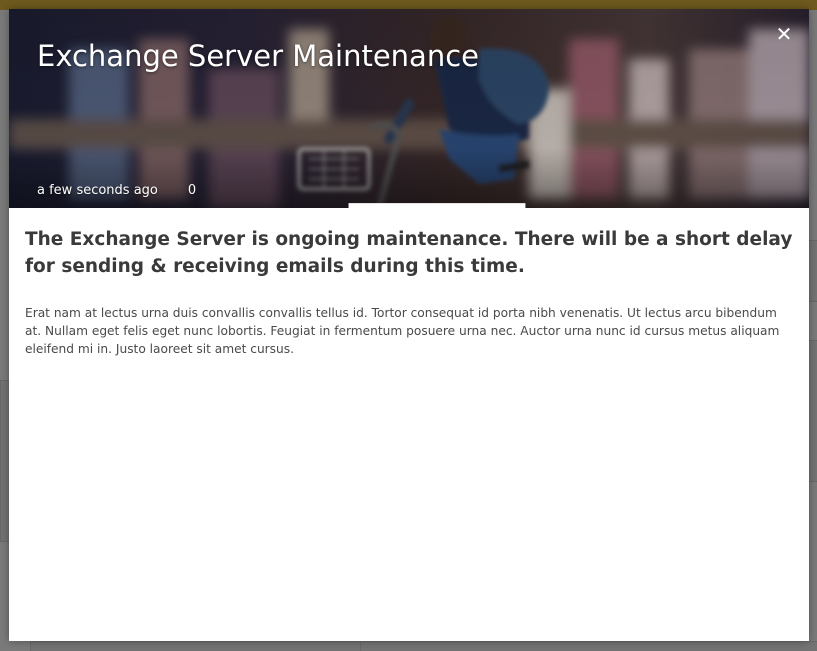 The width and height of the screenshot is (817, 651). I want to click on post-meta: a few seconds ago 0, so click(281, 194).